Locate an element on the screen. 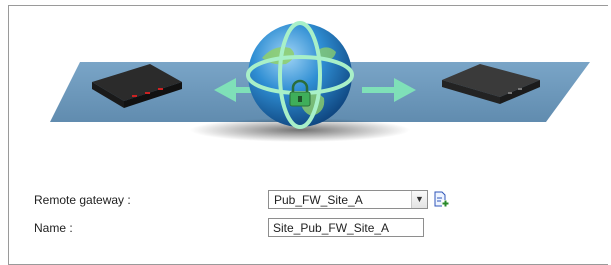 Image resolution: width=611 pixels, height=265 pixels. name-label: Name : is located at coordinates (53, 228).